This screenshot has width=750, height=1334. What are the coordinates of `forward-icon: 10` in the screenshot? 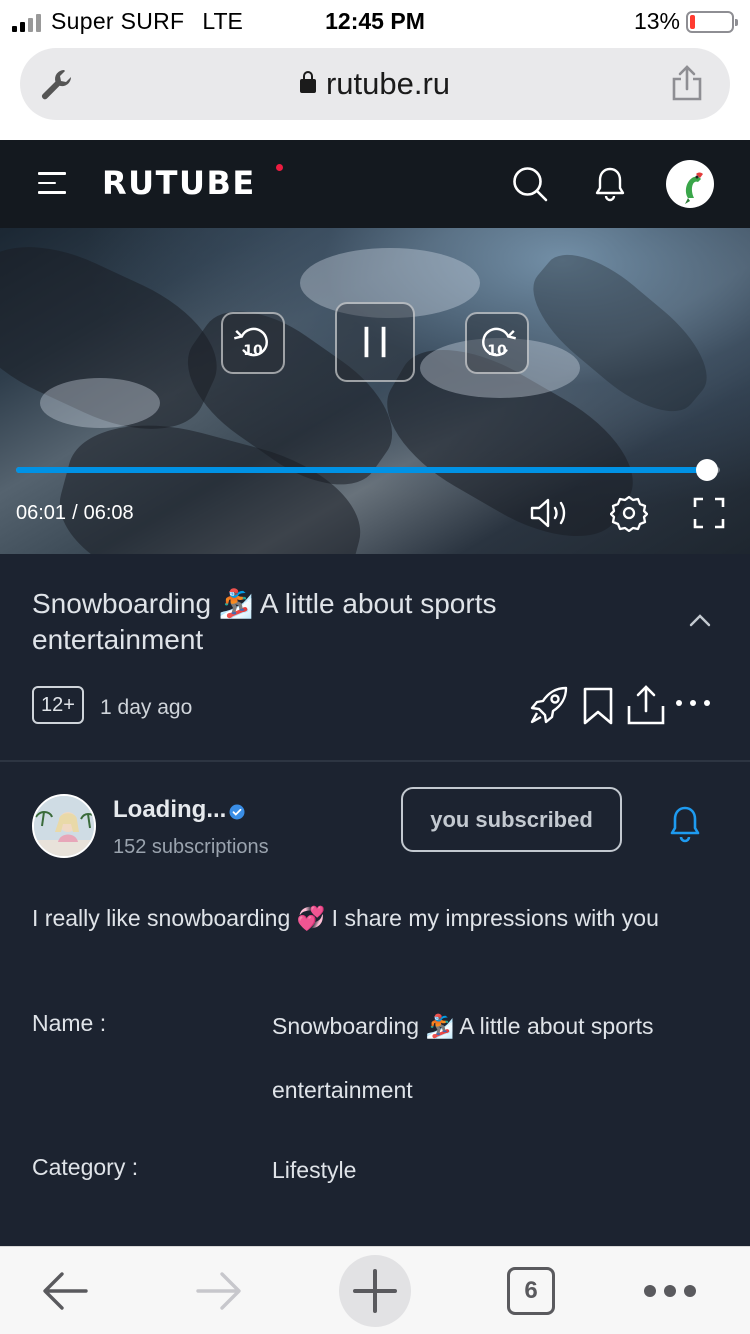 It's located at (499, 343).